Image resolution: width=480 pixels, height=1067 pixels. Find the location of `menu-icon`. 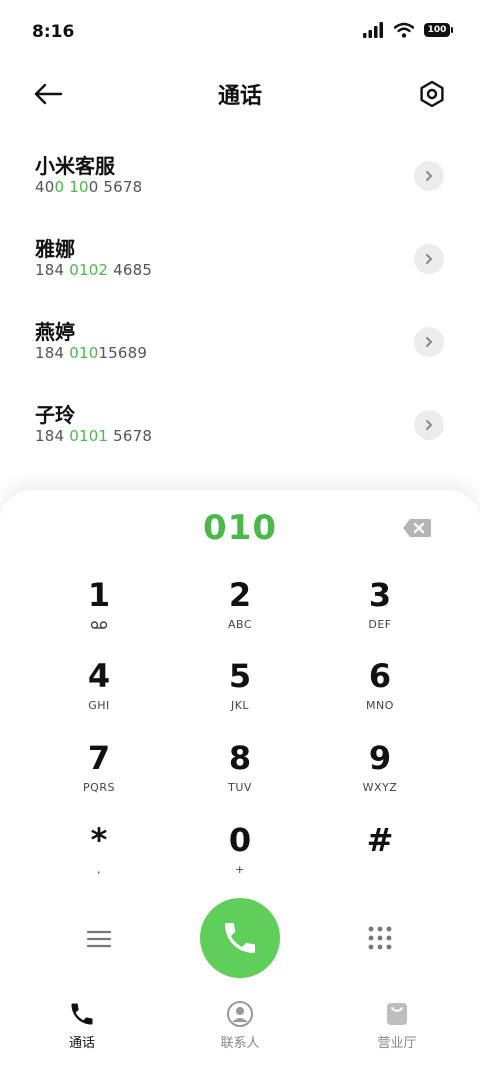

menu-icon is located at coordinates (99, 939).